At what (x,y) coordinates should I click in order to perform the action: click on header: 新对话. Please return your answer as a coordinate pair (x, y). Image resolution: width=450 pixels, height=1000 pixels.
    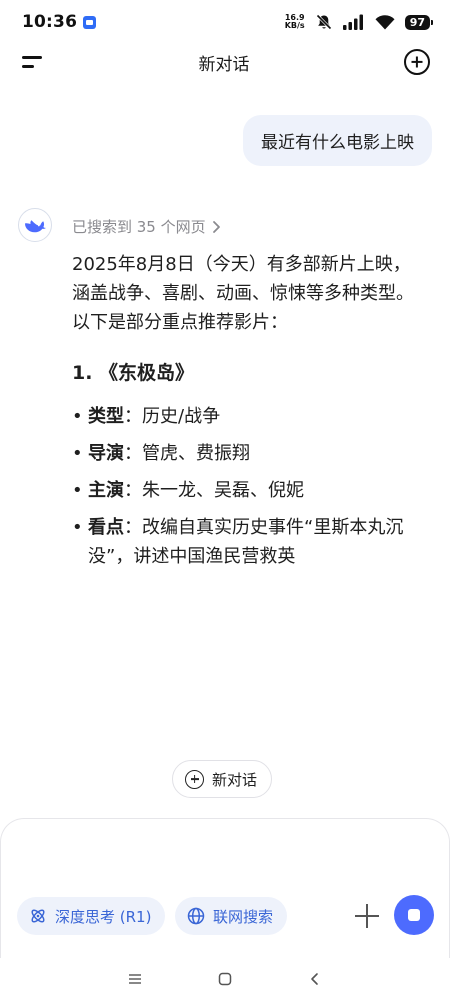
    Looking at the image, I should click on (225, 62).